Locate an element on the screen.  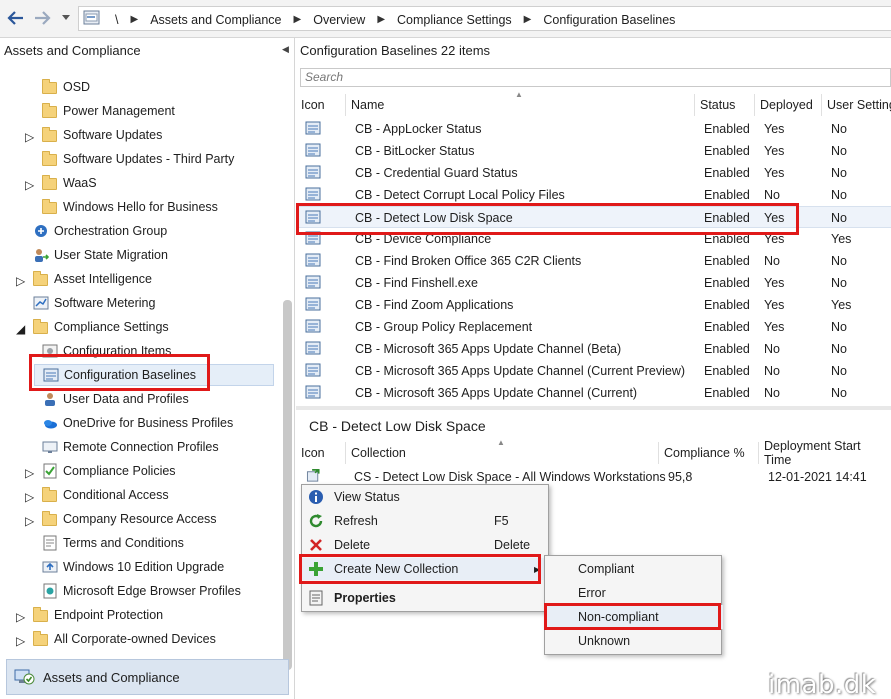
nav-item-conditional-access: Conditional Access is located at coordinates (105, 495).